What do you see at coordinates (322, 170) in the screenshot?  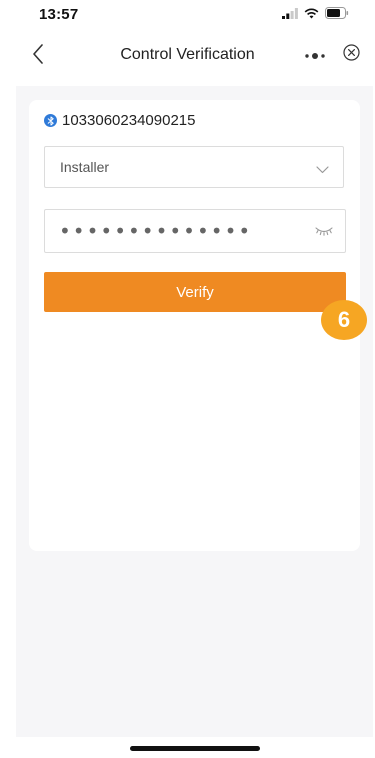 I see `chevron-down-icon` at bounding box center [322, 170].